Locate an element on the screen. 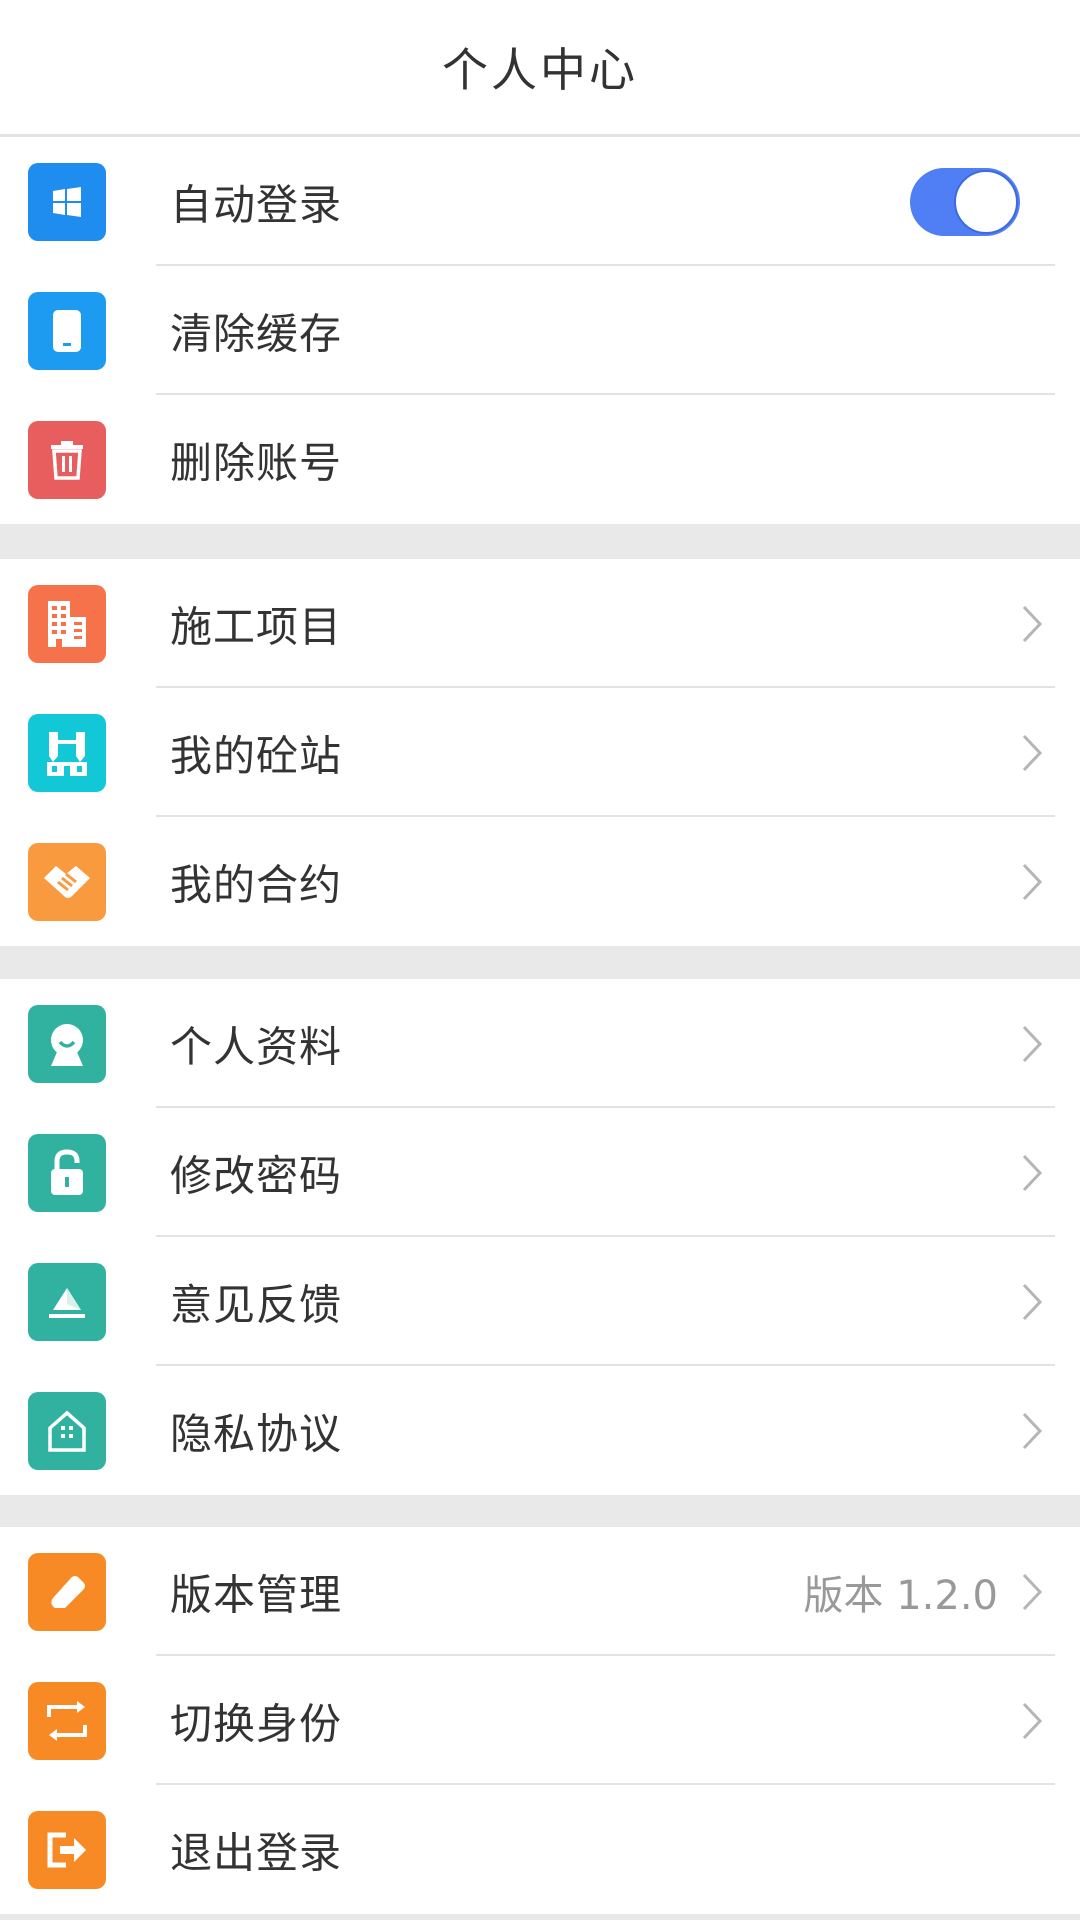 This screenshot has width=1080, height=1920. delete-account-row: 删除账号 is located at coordinates (540, 459).